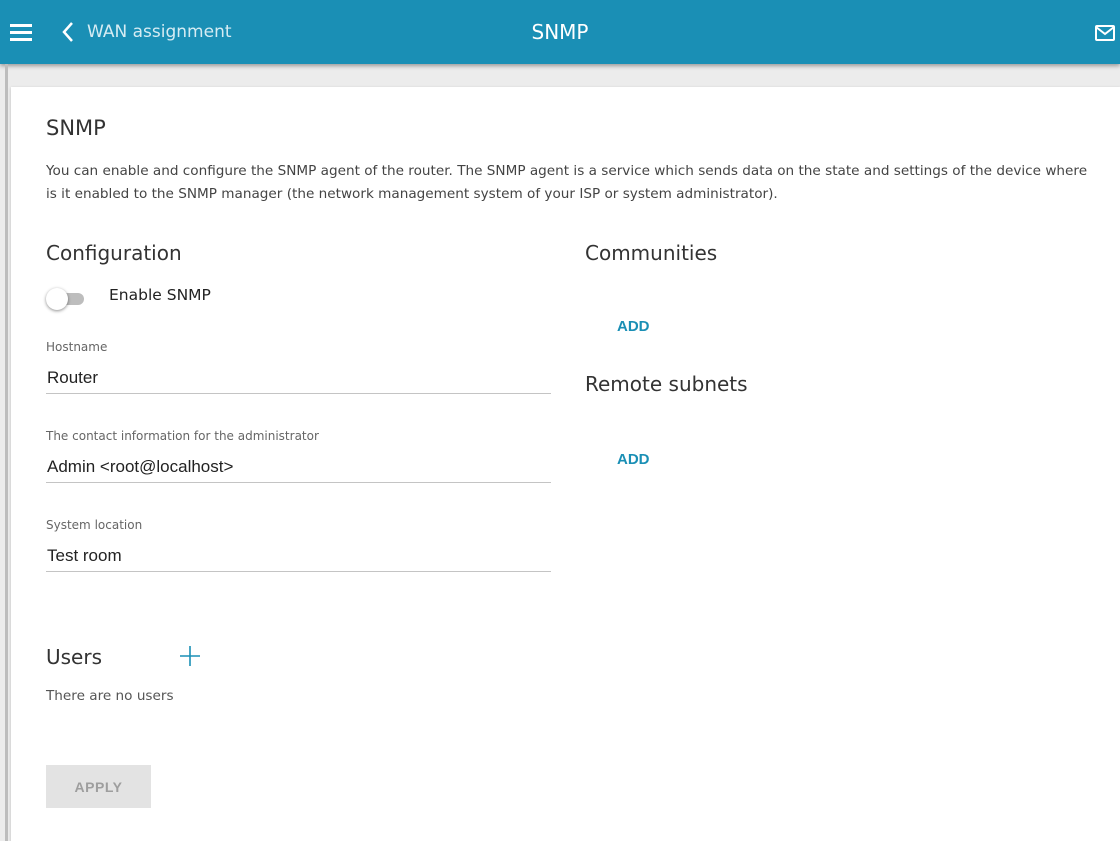  I want to click on left-edge-divider, so click(6, 452).